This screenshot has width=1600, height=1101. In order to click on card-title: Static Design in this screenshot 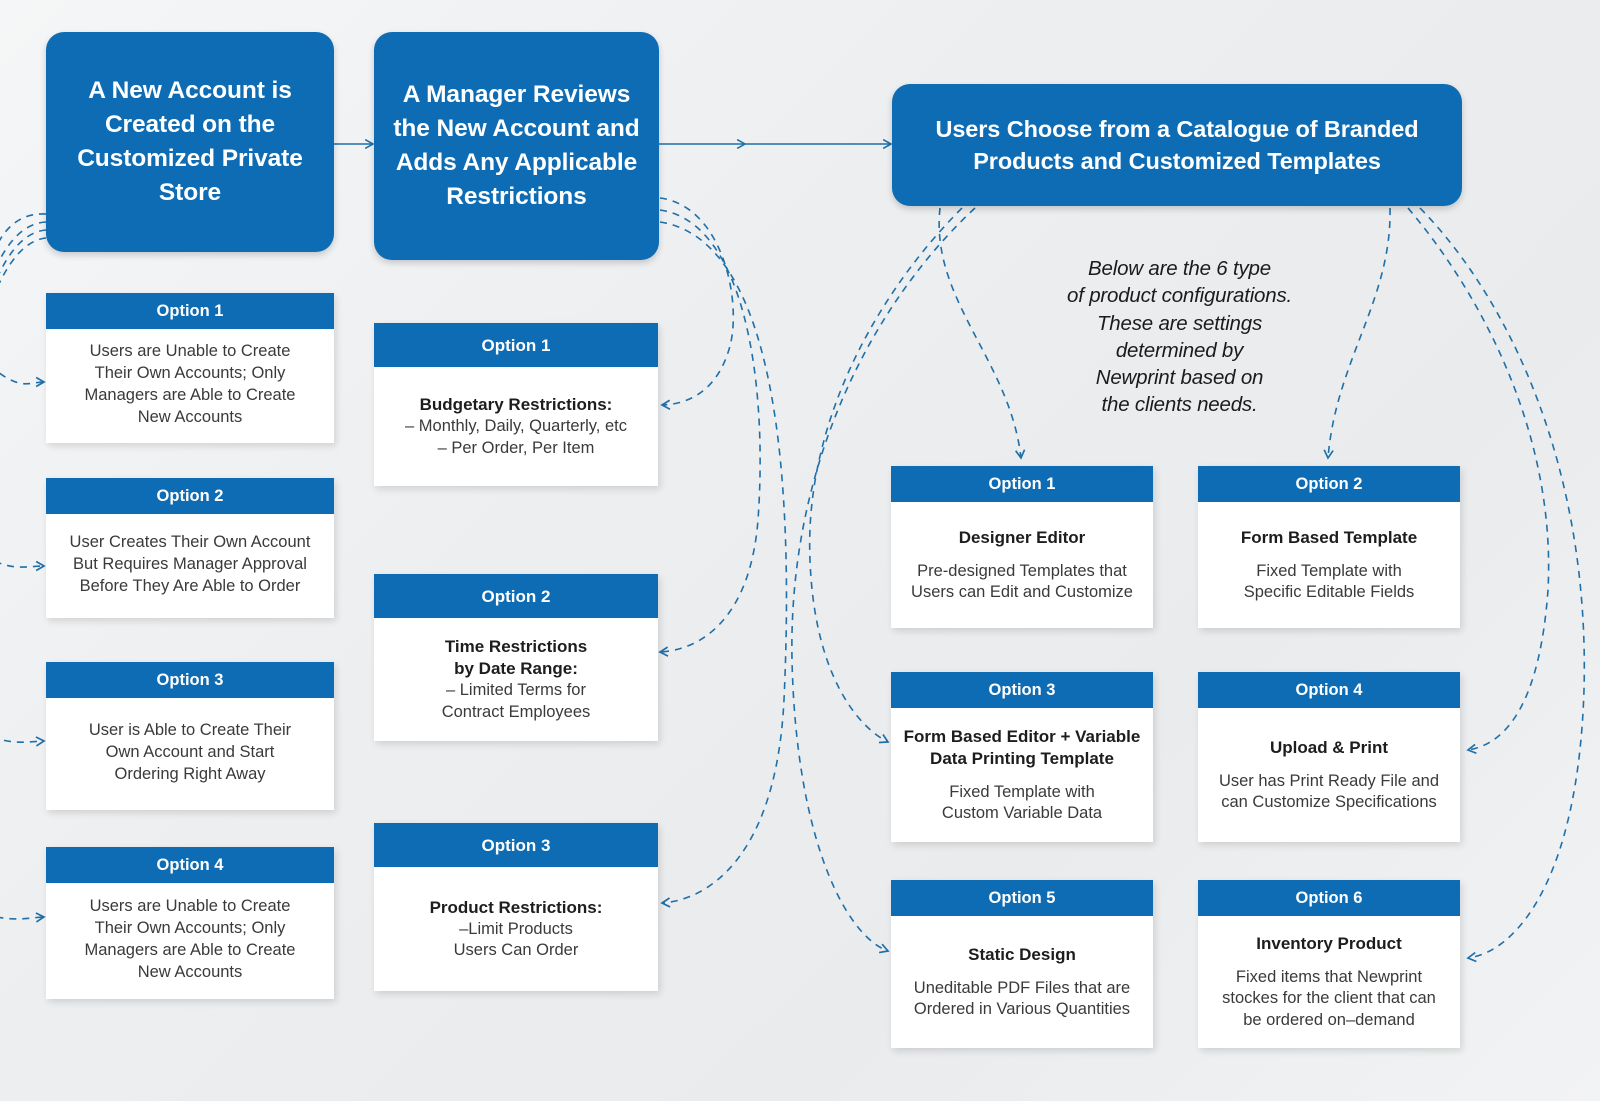, I will do `click(1022, 954)`.